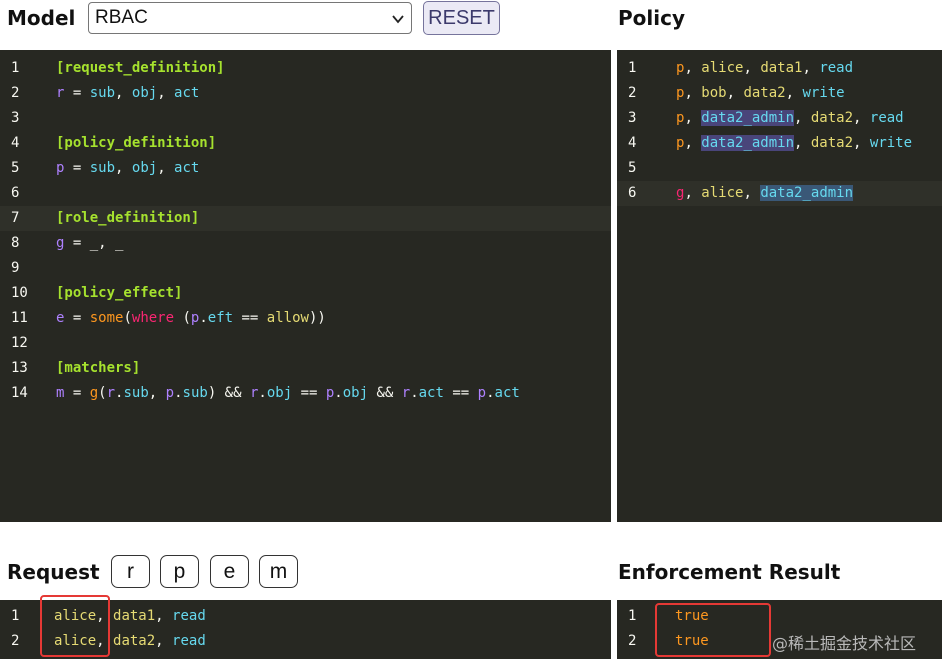 The width and height of the screenshot is (942, 659). I want to click on line-code: alice, data1, read, so click(130, 616).